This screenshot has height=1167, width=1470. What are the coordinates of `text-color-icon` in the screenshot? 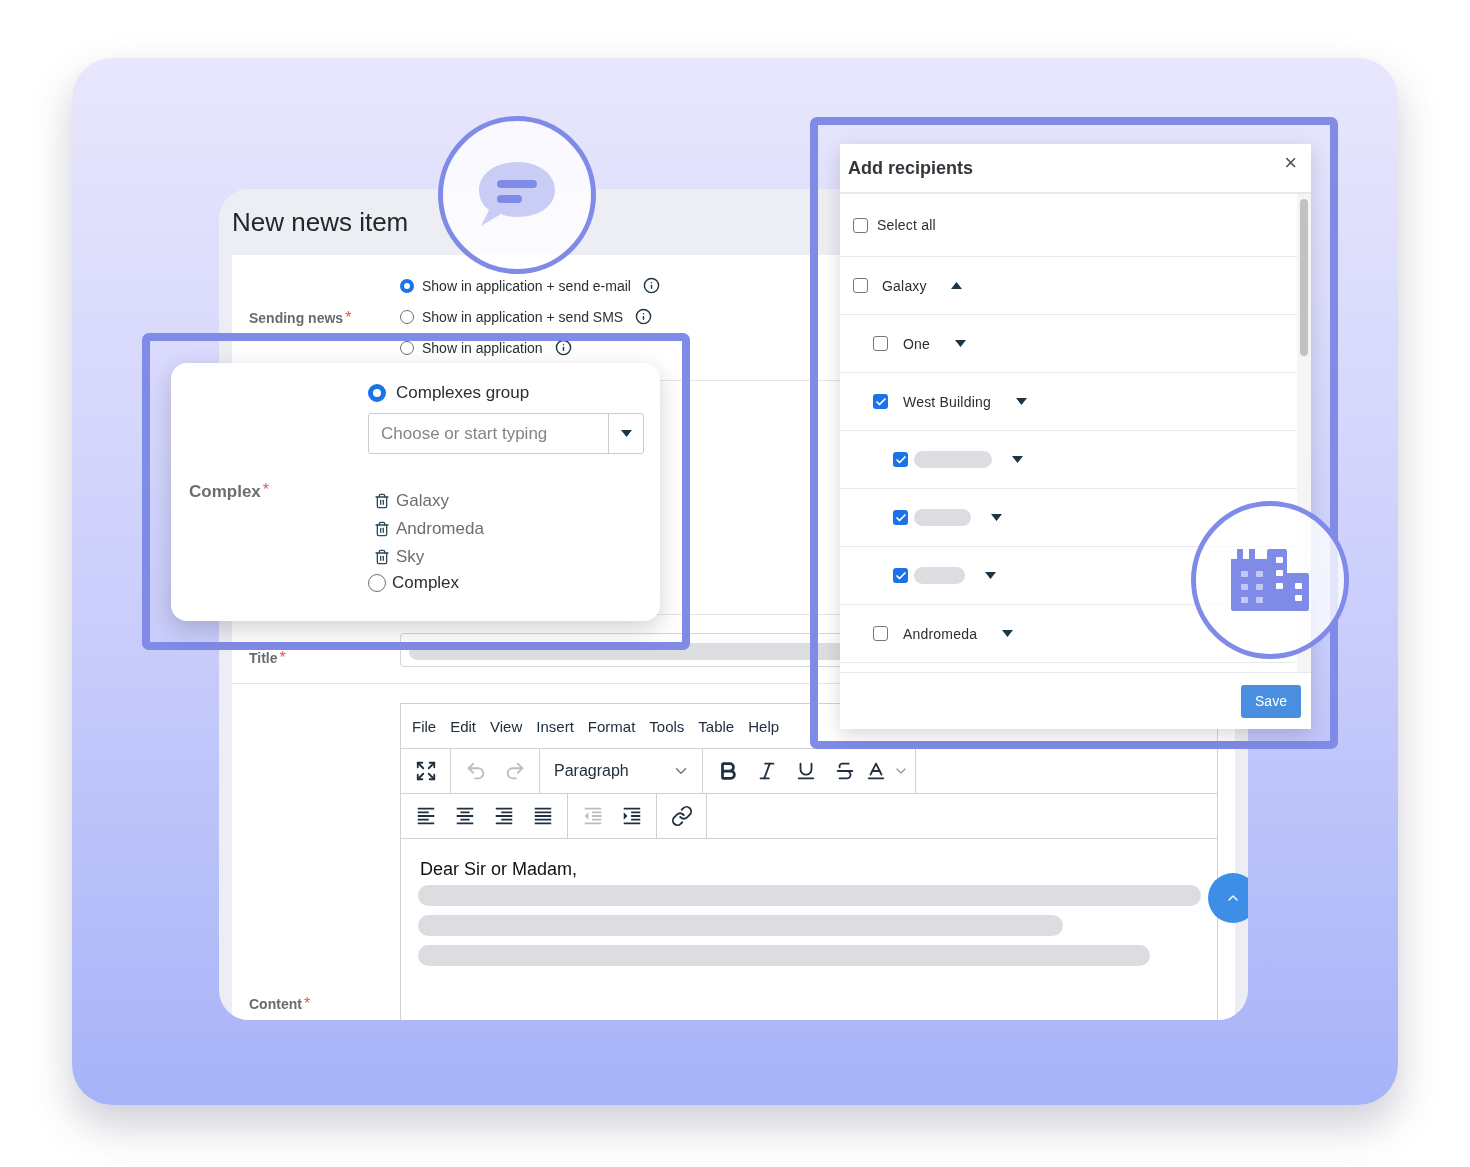 It's located at (876, 771).